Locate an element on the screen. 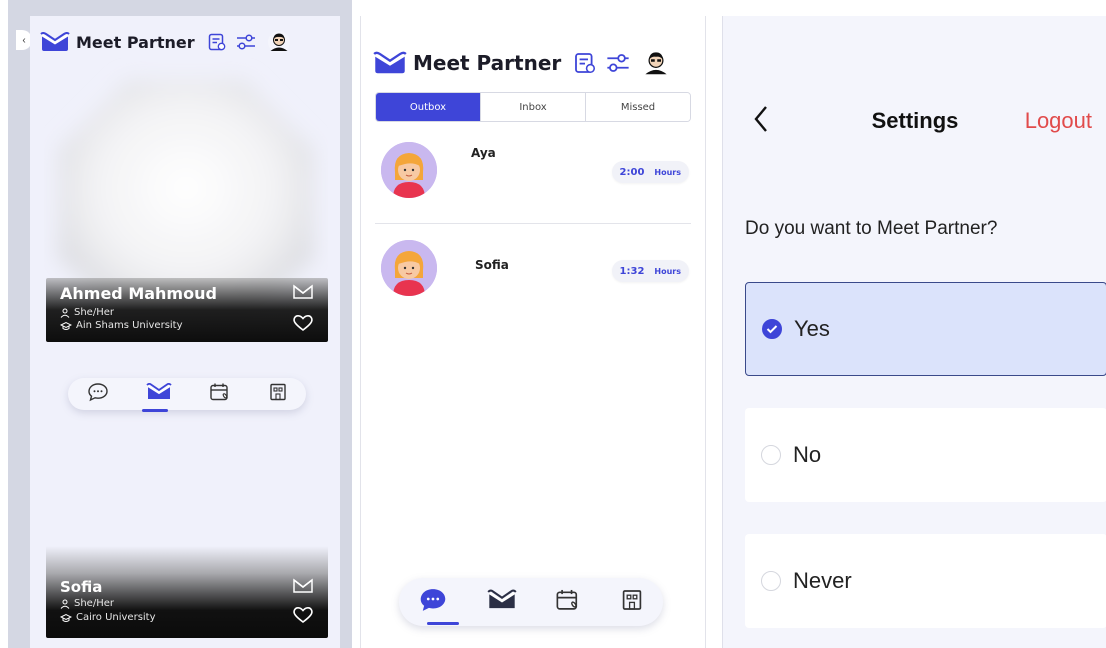 This screenshot has height=648, width=1106. requests-nav-active-indicator is located at coordinates (443, 623).